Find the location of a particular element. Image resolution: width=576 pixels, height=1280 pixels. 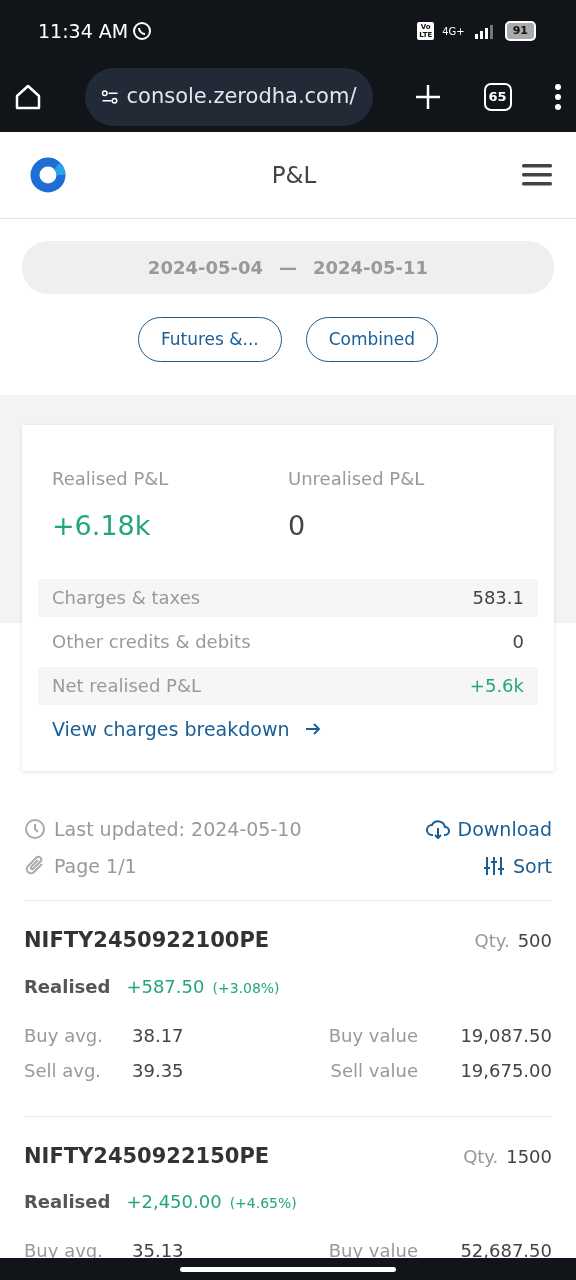

url-text: console.zerodha.com/ is located at coordinates (241, 97).